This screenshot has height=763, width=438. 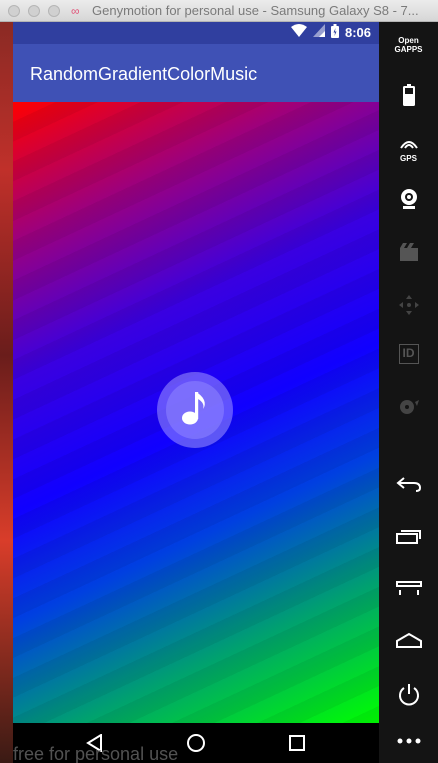 I want to click on power-icon, so click(x=408, y=694).